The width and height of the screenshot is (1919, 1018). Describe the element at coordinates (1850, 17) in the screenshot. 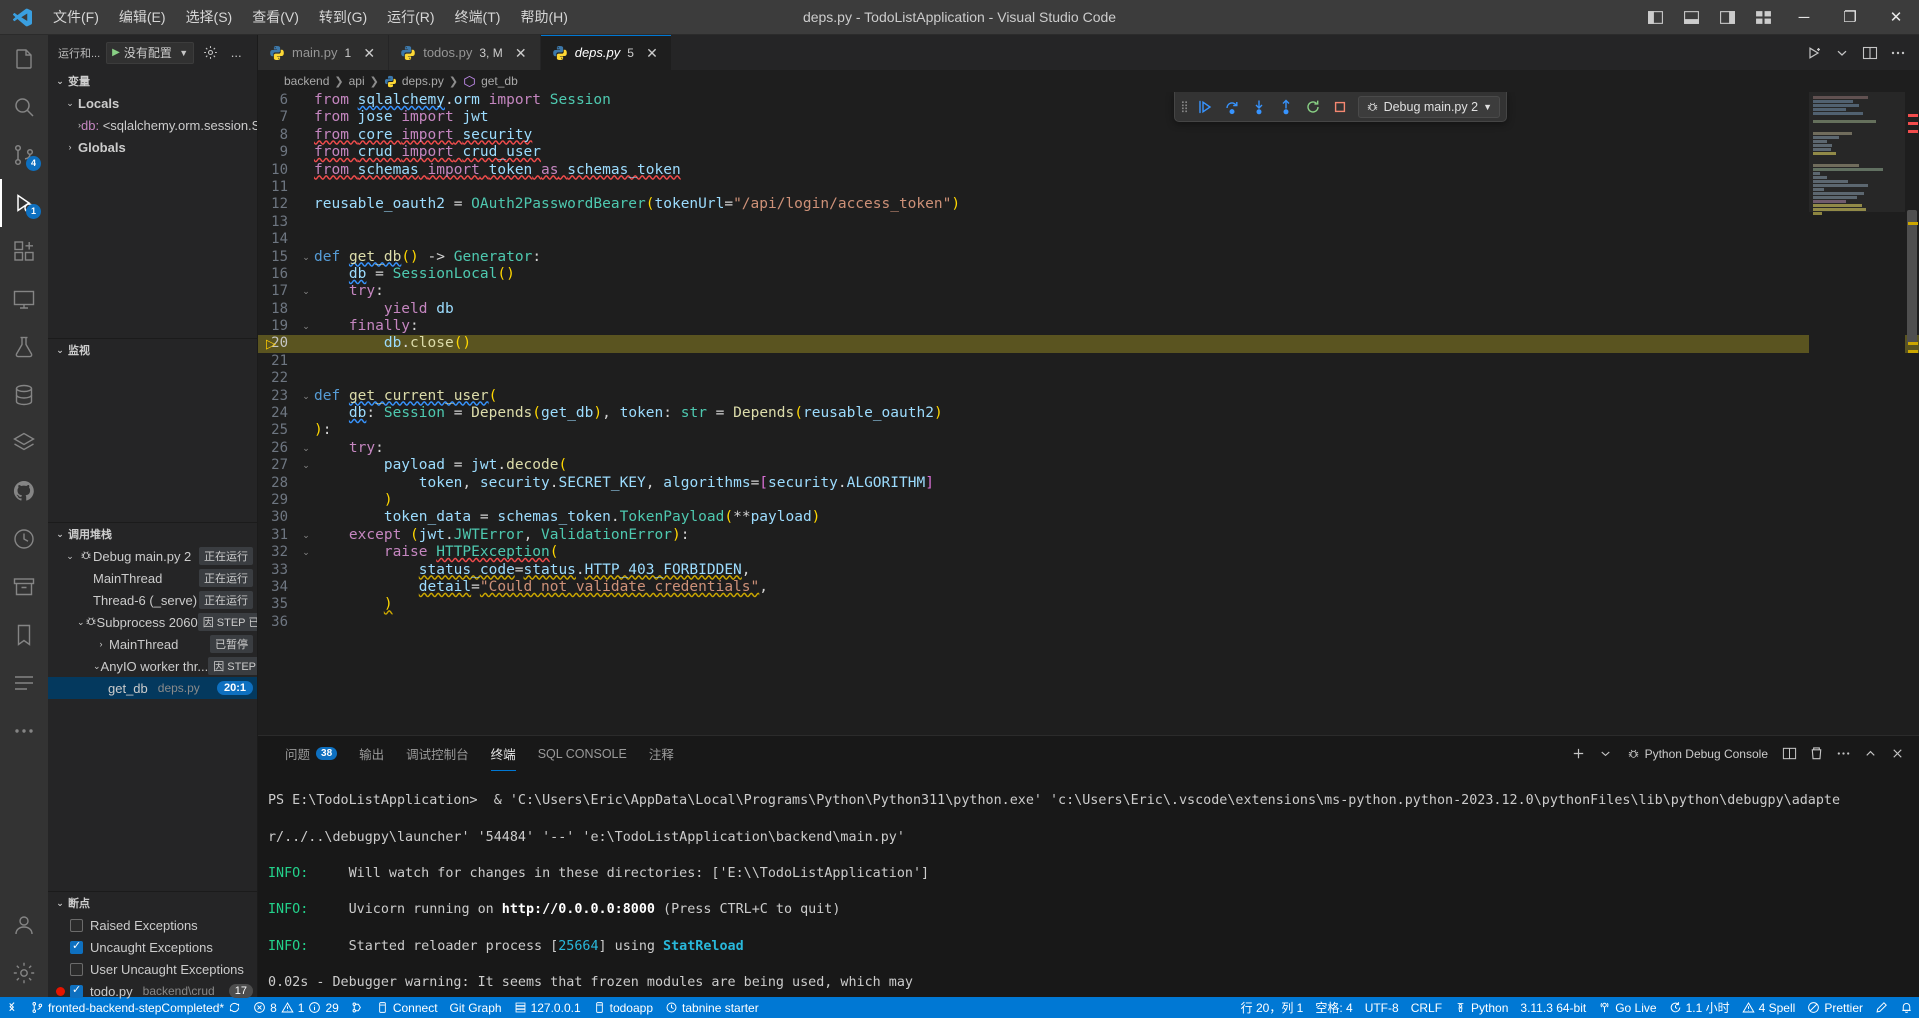

I see `window-maximize-button: ❐` at that location.